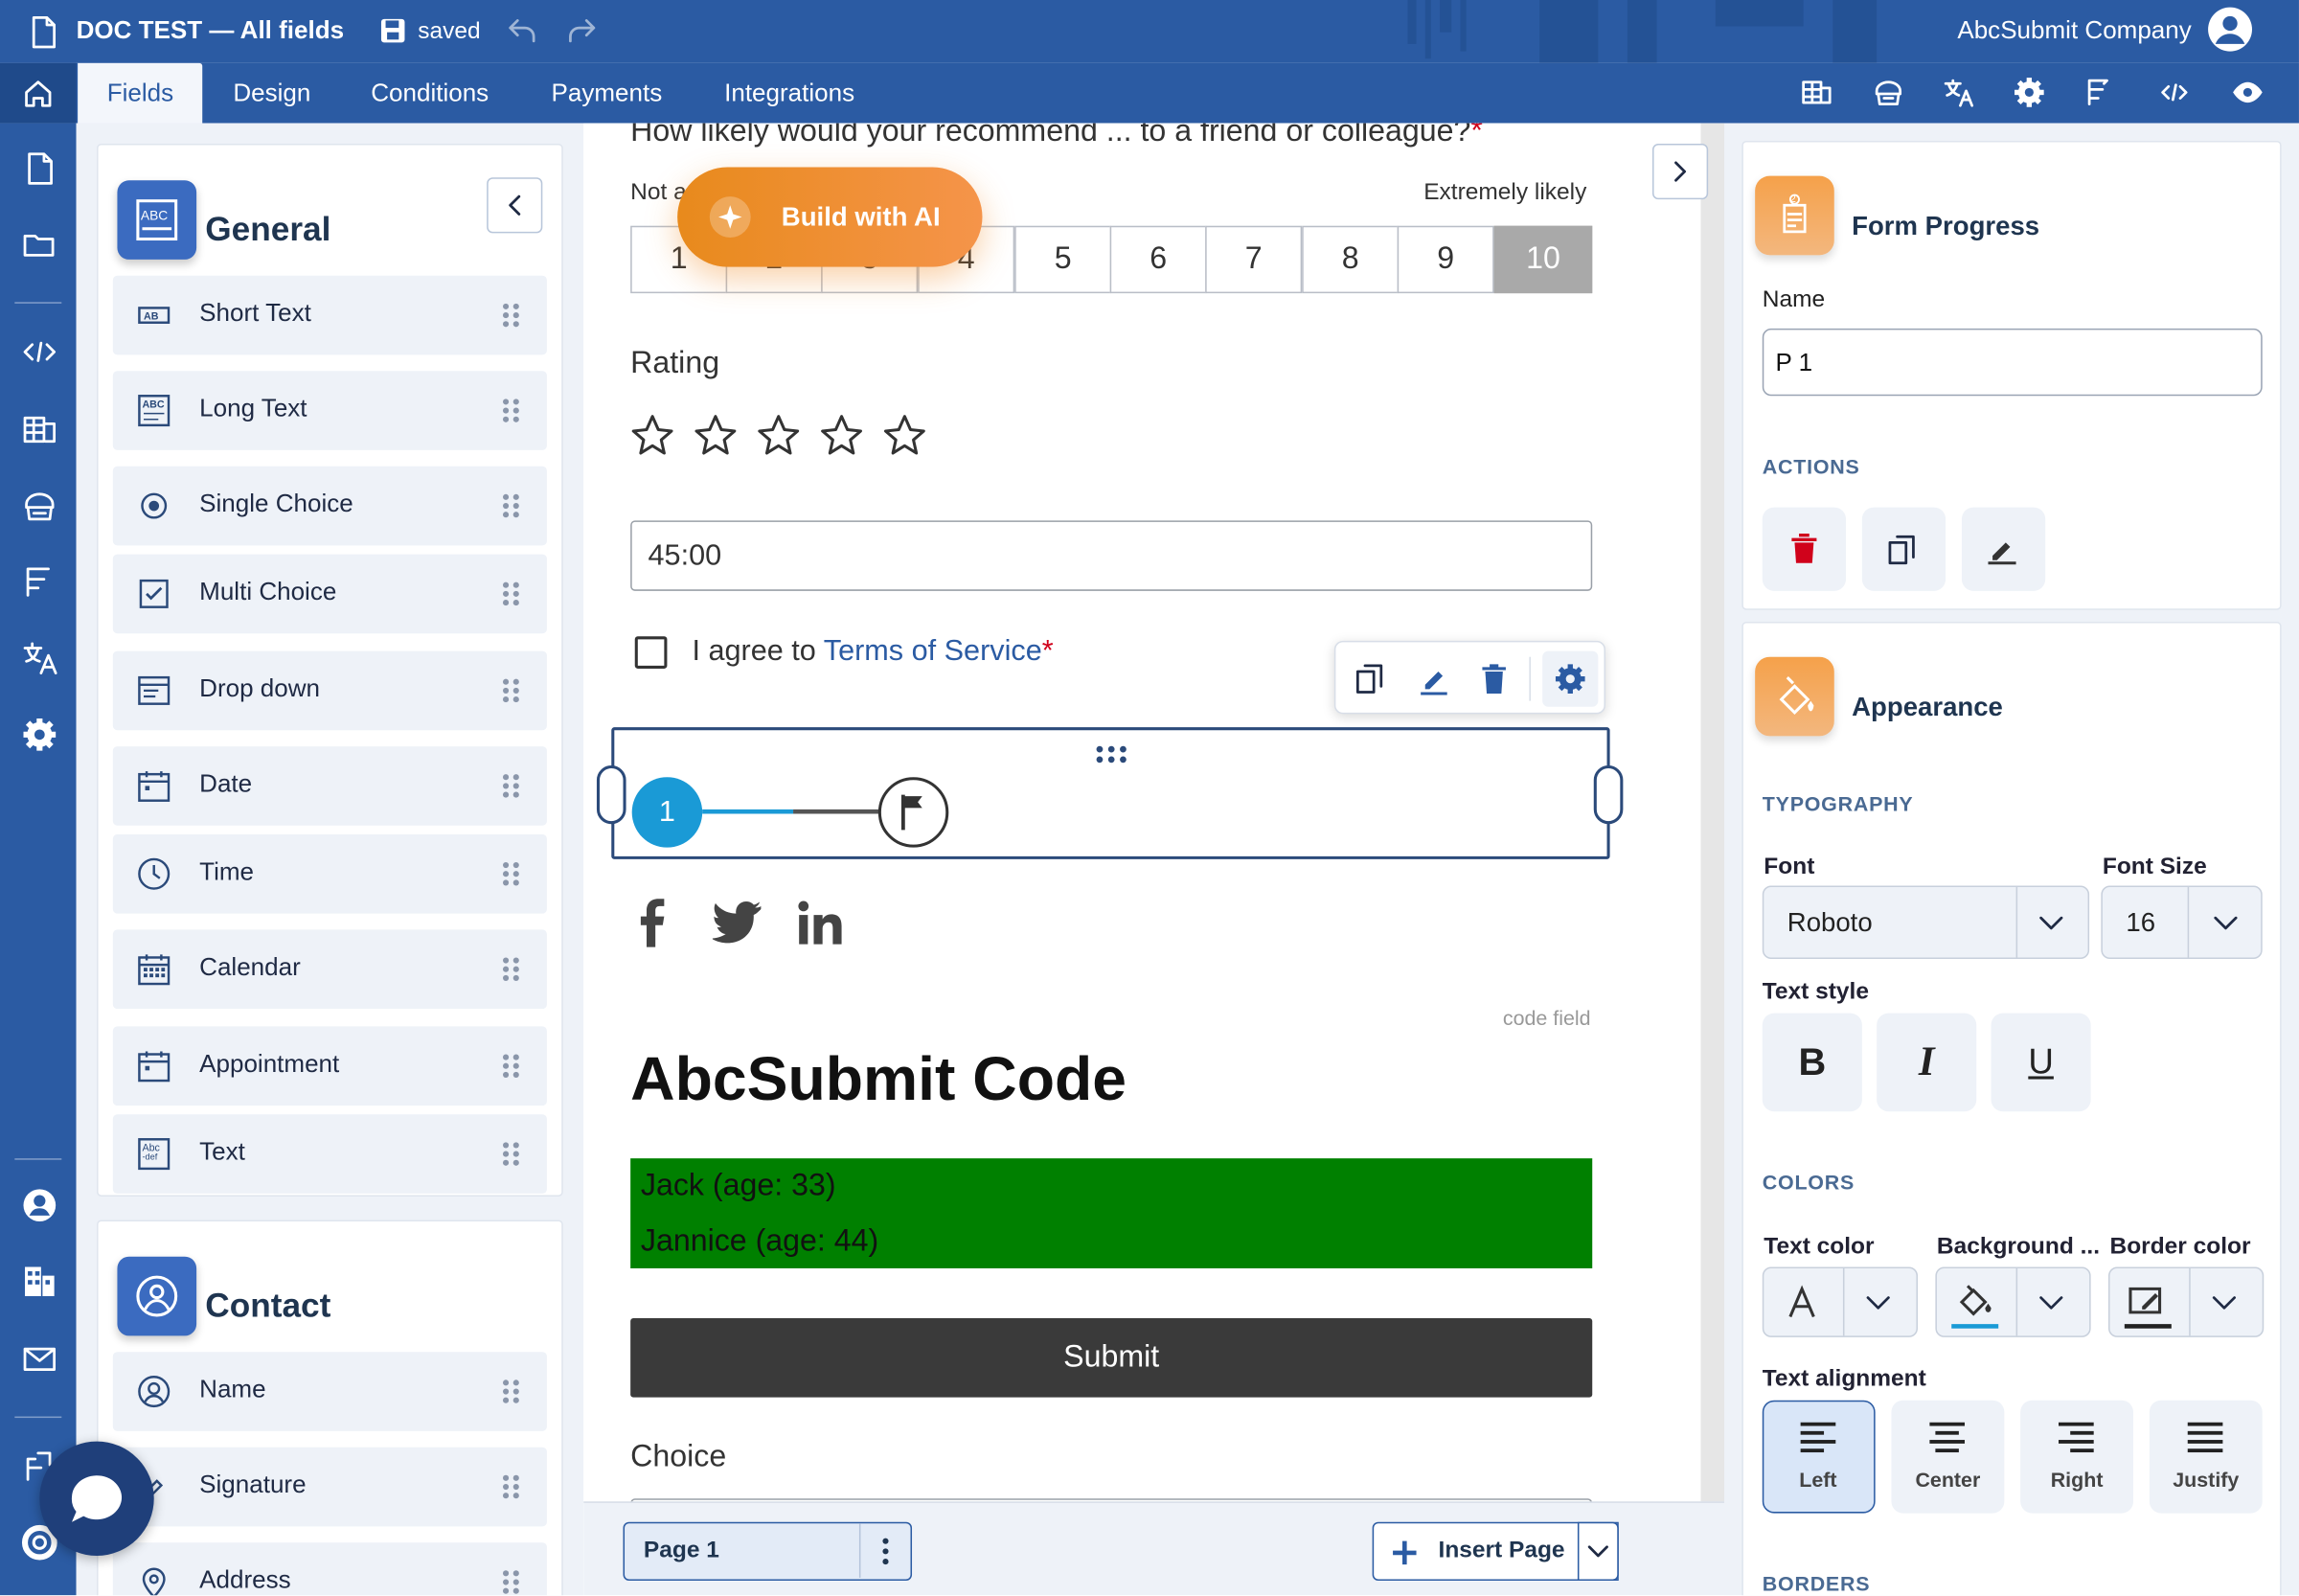 The width and height of the screenshot is (2299, 1596). Describe the element at coordinates (39, 1205) in the screenshot. I see `account-icon` at that location.